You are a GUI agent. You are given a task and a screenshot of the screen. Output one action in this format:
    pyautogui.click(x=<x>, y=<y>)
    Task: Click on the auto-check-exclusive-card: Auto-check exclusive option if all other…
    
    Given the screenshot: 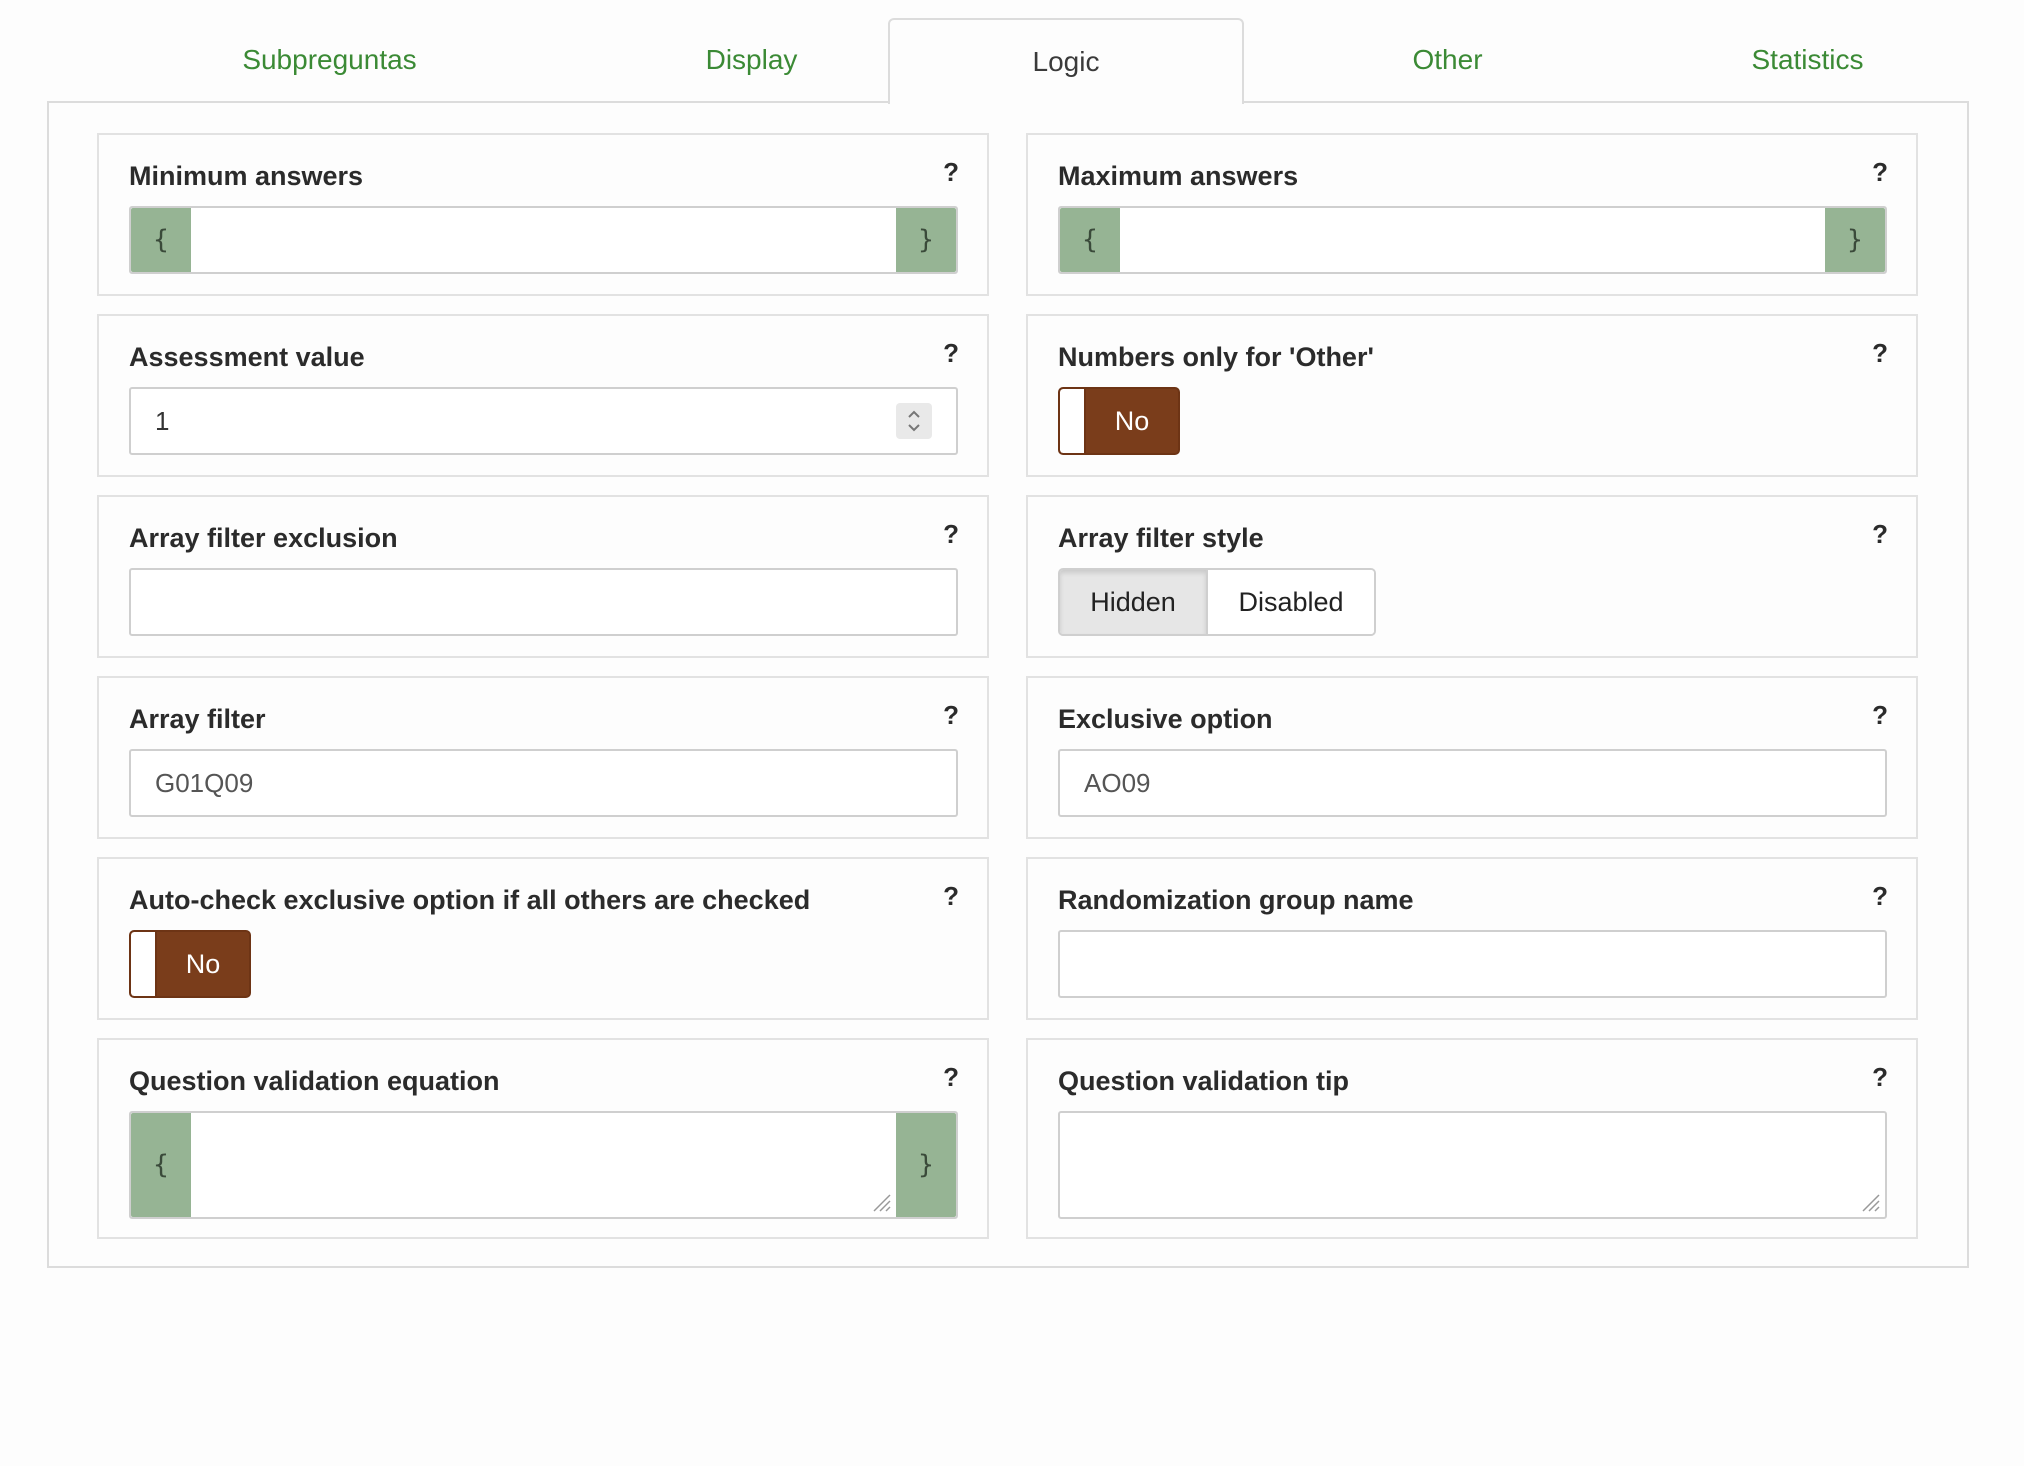 What is the action you would take?
    pyautogui.click(x=543, y=938)
    